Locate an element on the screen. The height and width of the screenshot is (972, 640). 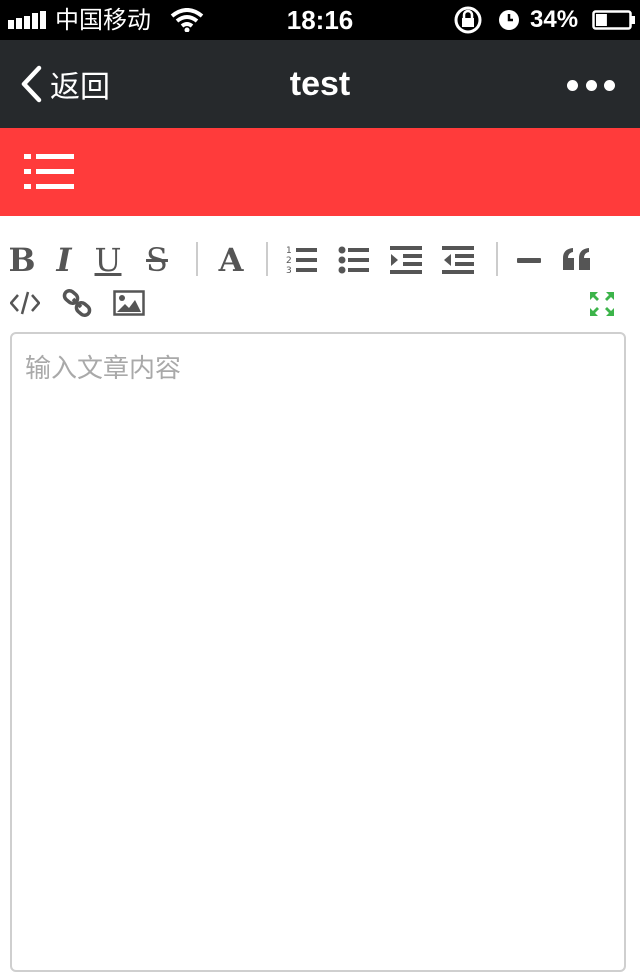
italic-label: I is located at coordinates (64, 260).